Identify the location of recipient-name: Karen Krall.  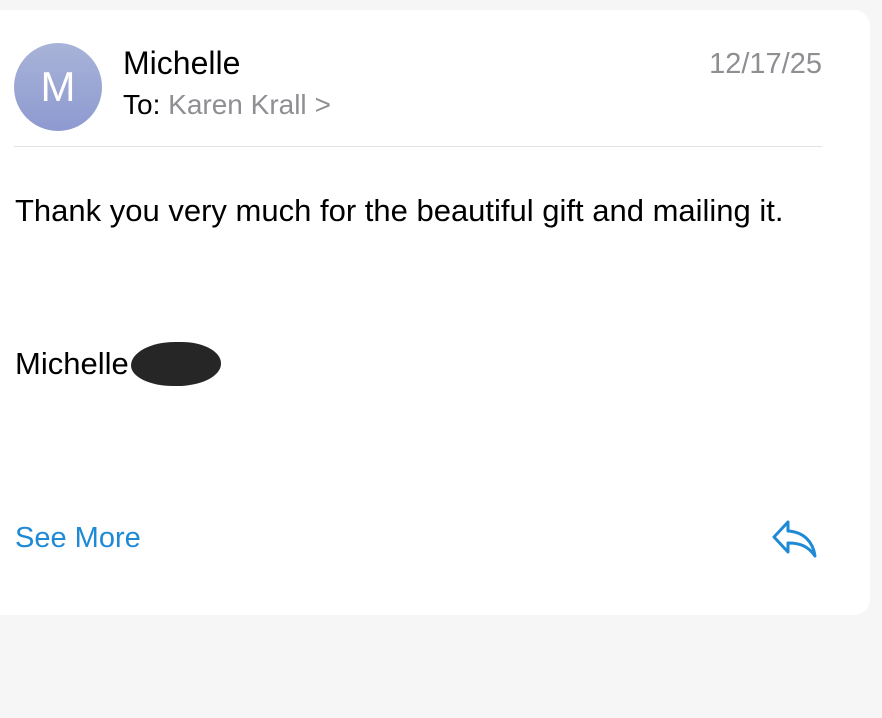
(237, 104).